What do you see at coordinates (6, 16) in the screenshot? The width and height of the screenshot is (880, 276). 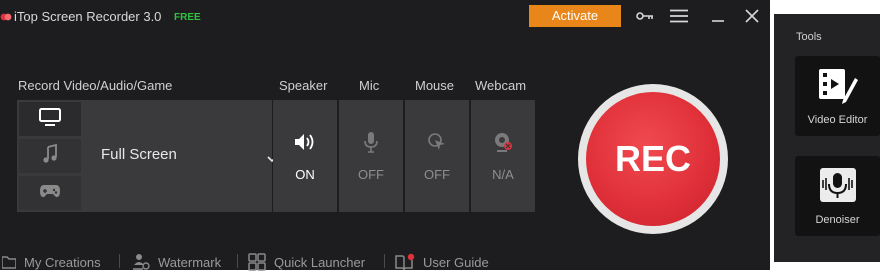 I see `app-logo-icon` at bounding box center [6, 16].